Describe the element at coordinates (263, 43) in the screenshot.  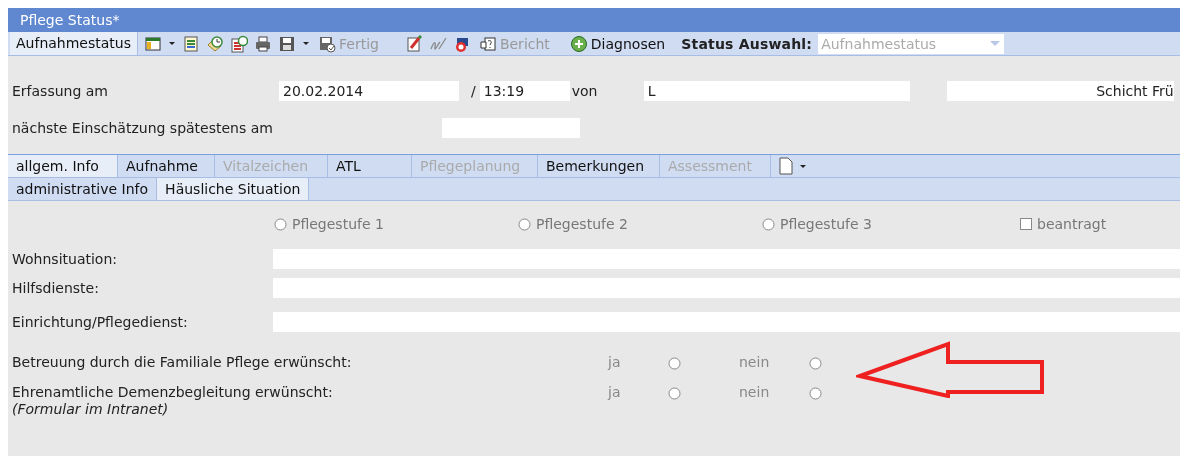
I see `print-icon` at that location.